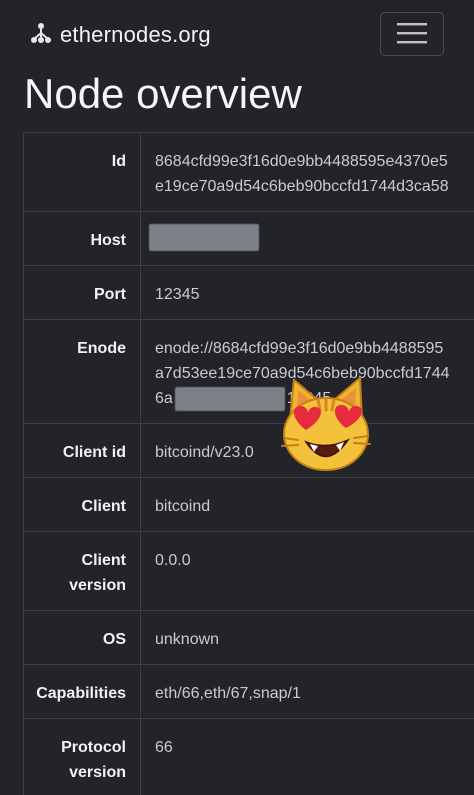 This screenshot has width=474, height=795. I want to click on brand-link: ethernodes.org, so click(120, 35).